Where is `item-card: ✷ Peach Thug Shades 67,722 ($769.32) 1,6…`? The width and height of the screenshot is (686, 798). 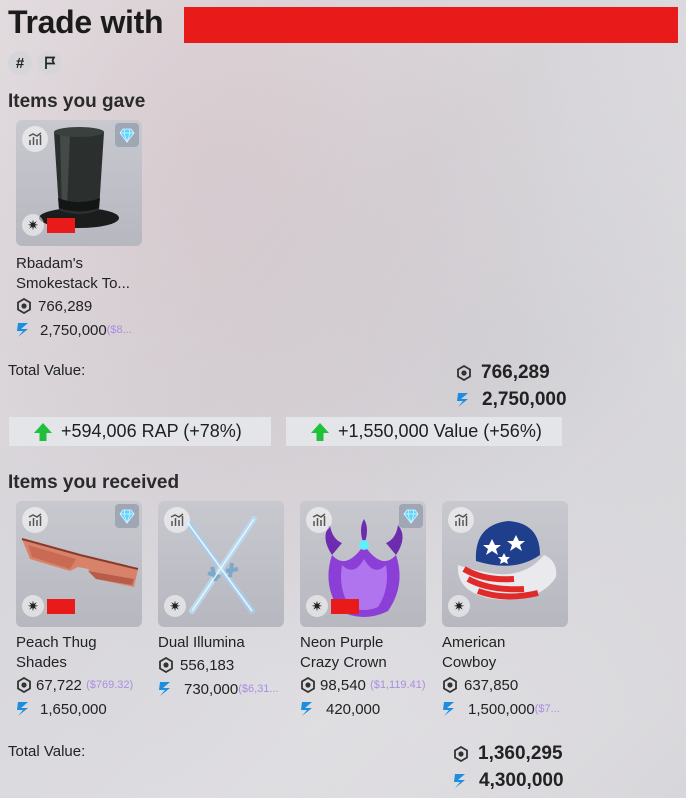
item-card: ✷ Peach Thug Shades 67,722 ($769.32) 1,6… is located at coordinates (82, 611).